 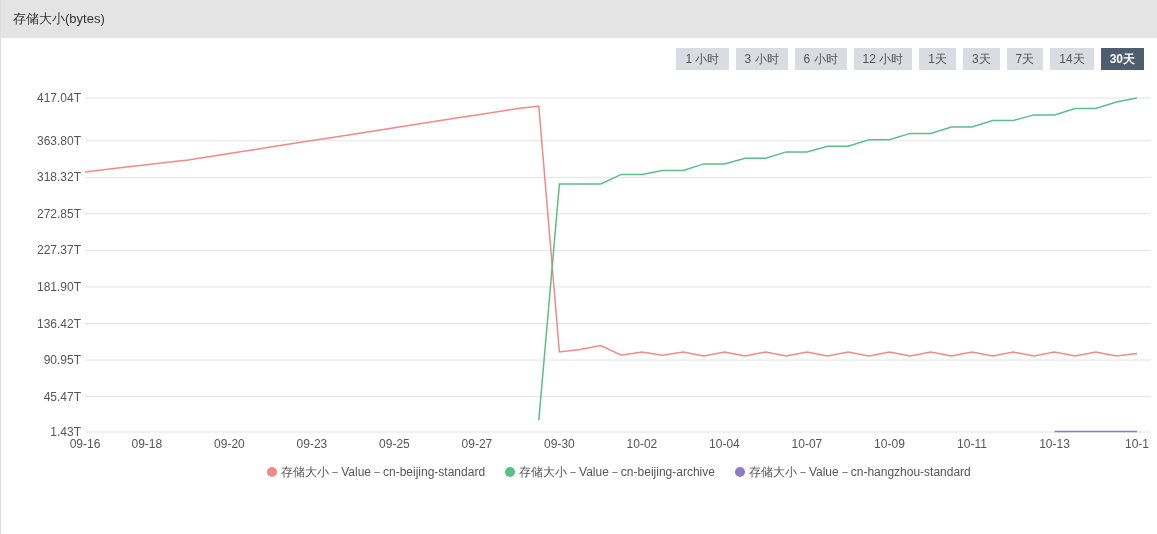 I want to click on y-axis-label: 417.04T, so click(x=58, y=98).